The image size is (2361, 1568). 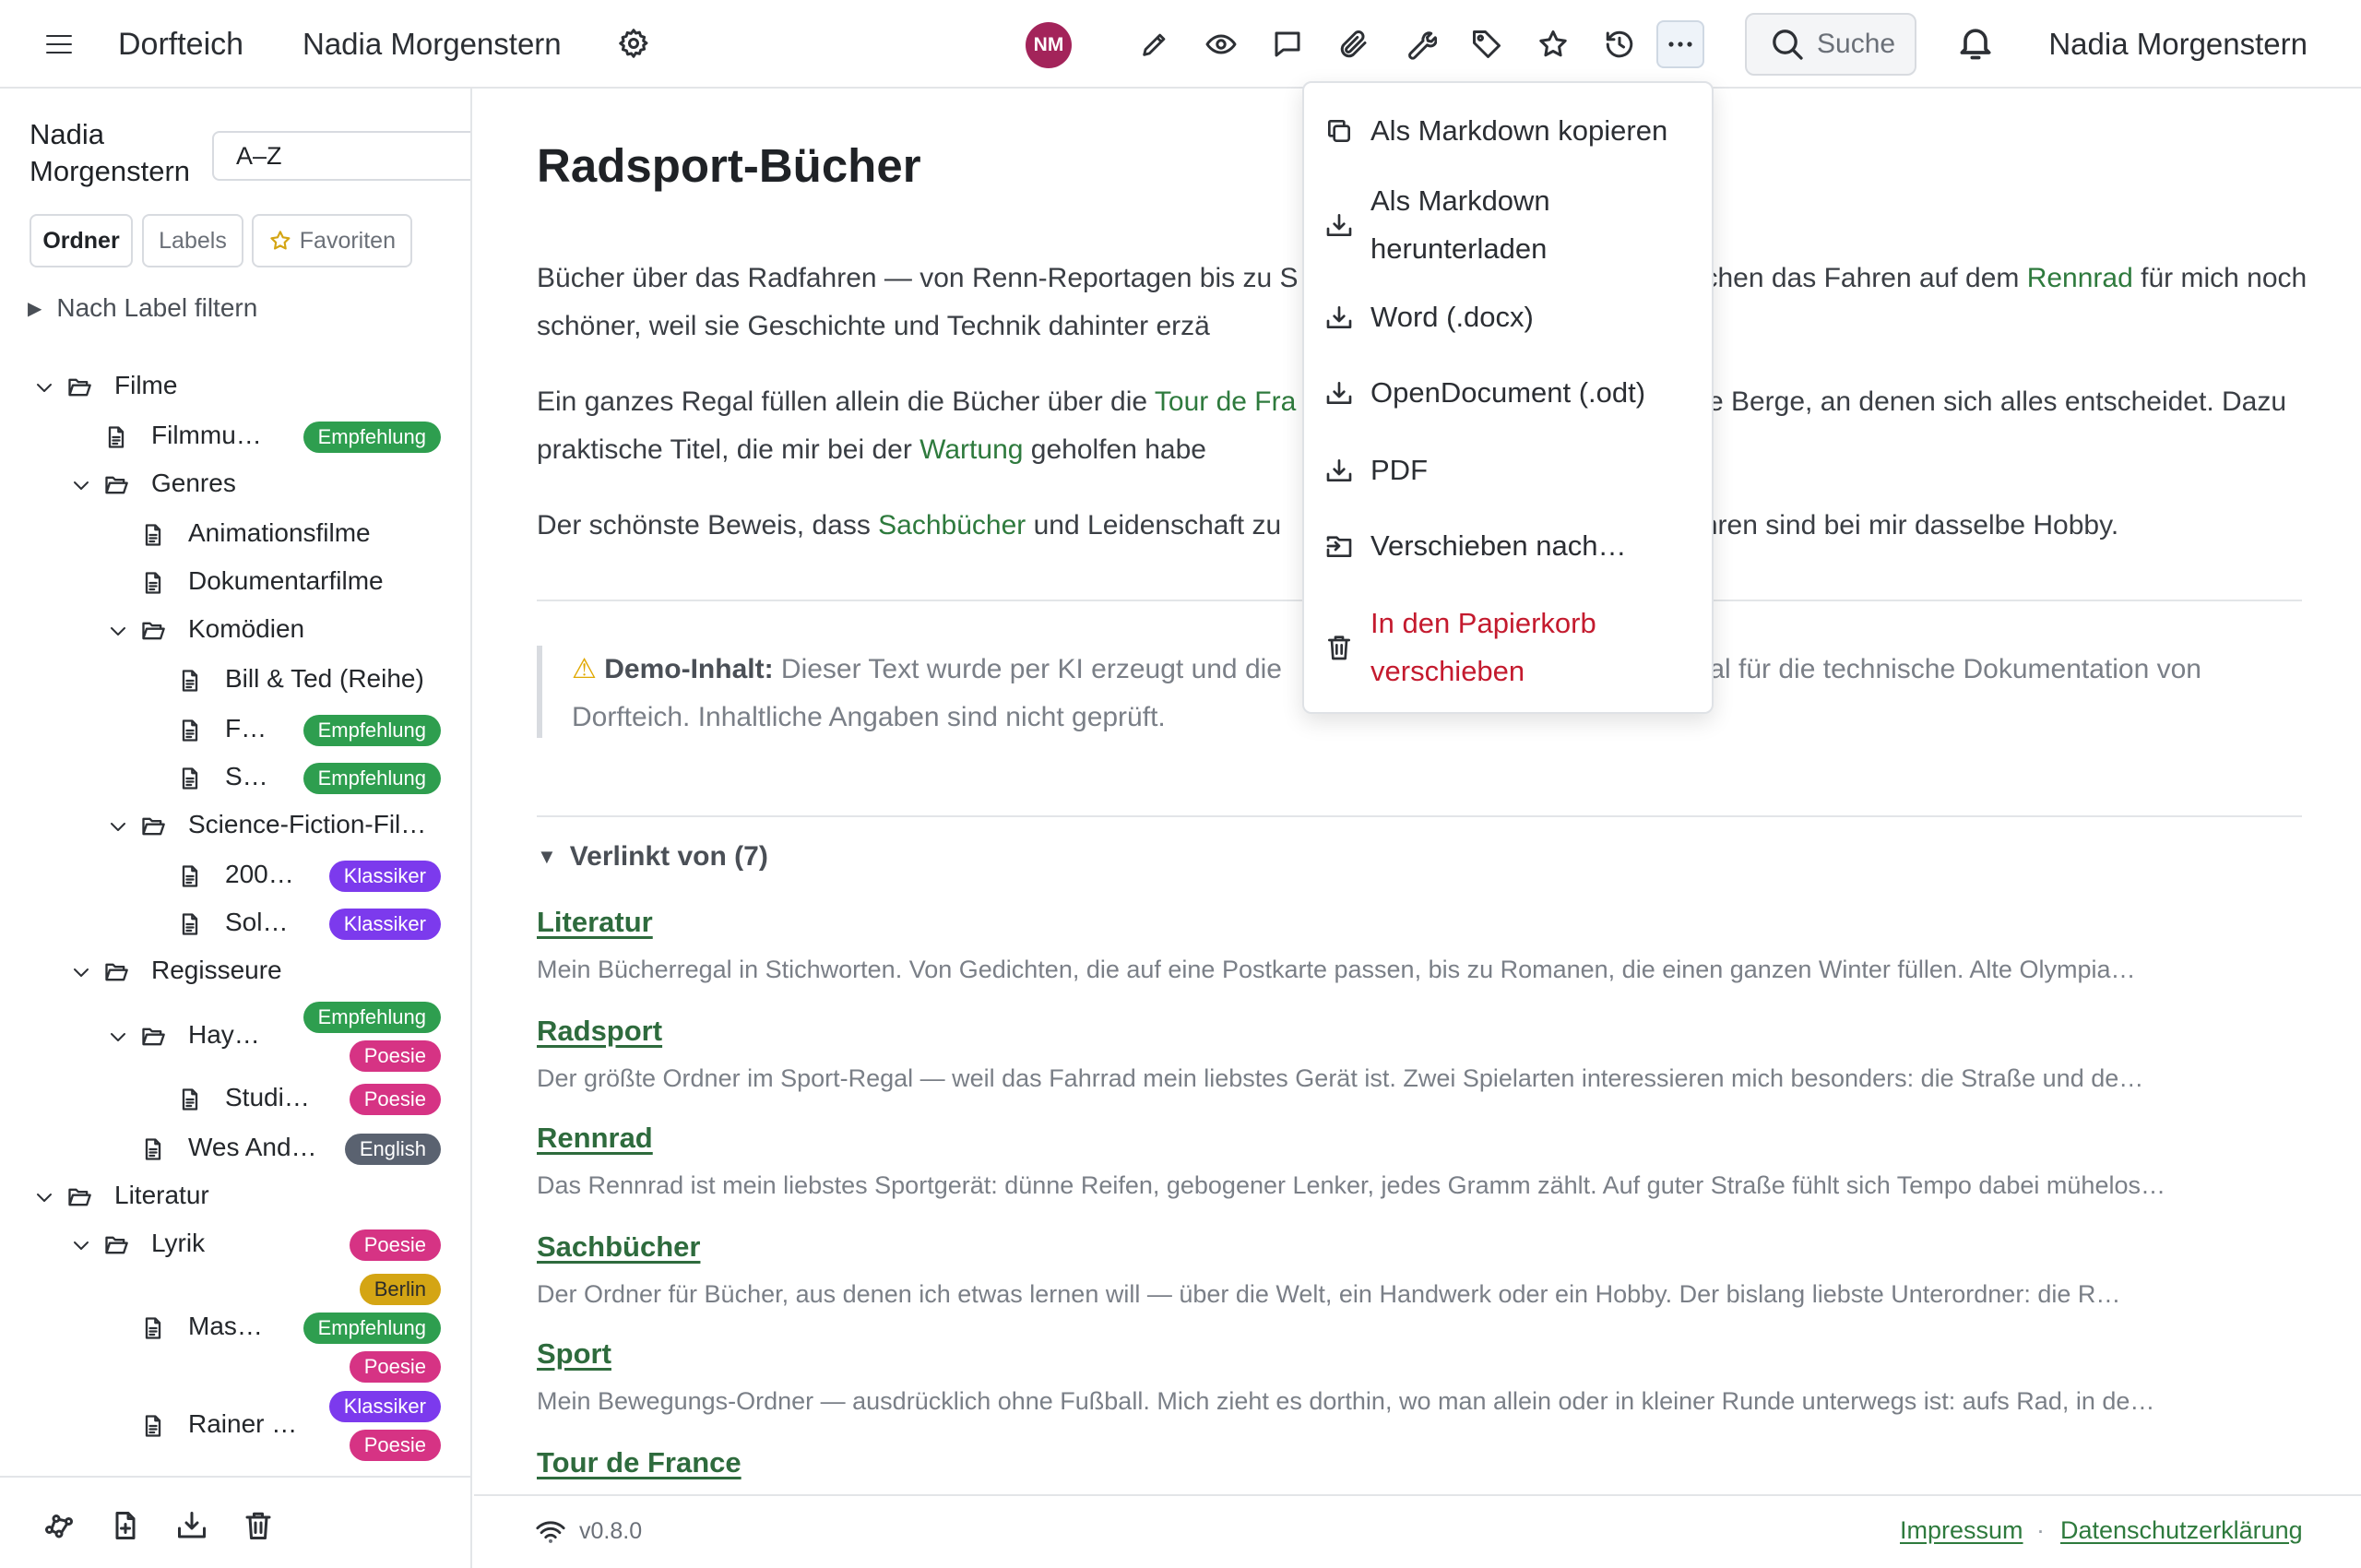 I want to click on backlink-title: Rennrad, so click(x=595, y=1138).